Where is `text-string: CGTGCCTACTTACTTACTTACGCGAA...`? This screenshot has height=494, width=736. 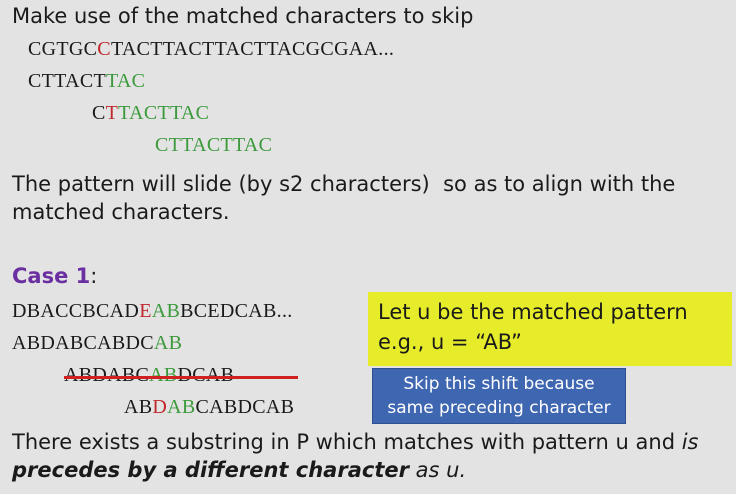 text-string: CGTGCCTACTTACTTACTTACGCGAA... is located at coordinates (211, 49).